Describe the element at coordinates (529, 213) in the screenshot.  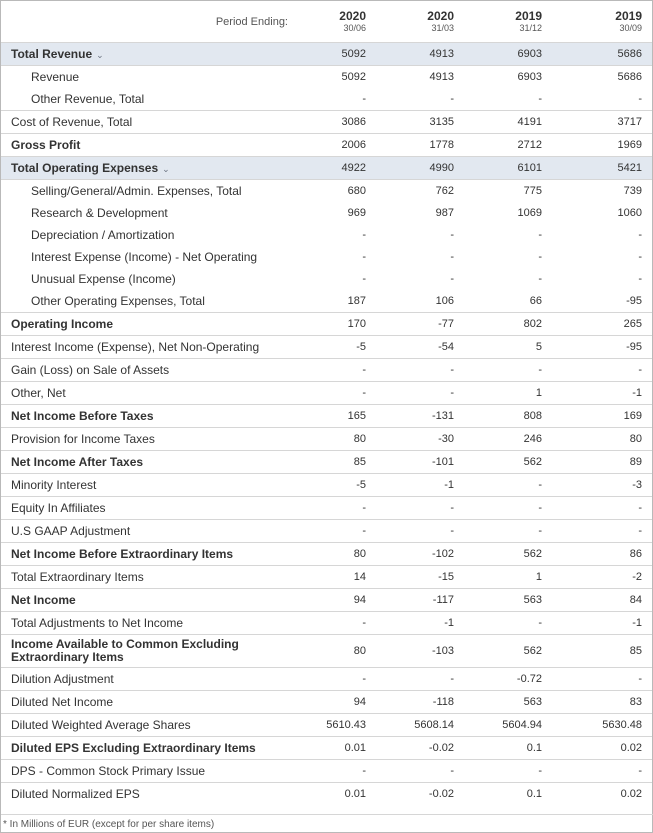
I see `row-value: 1069` at that location.